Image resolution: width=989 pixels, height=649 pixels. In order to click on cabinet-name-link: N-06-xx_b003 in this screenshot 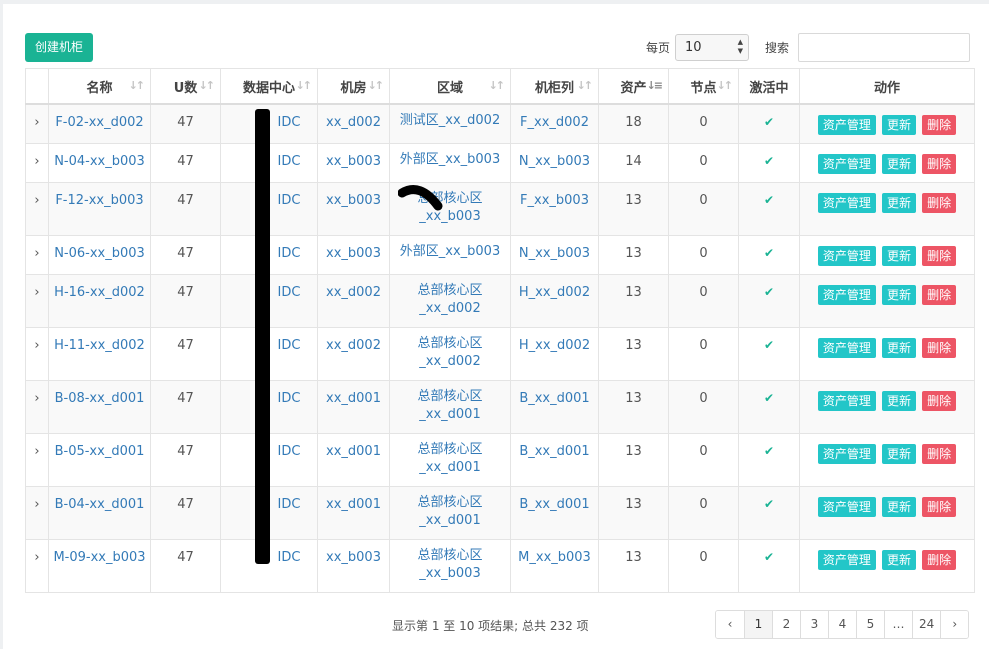, I will do `click(99, 254)`.